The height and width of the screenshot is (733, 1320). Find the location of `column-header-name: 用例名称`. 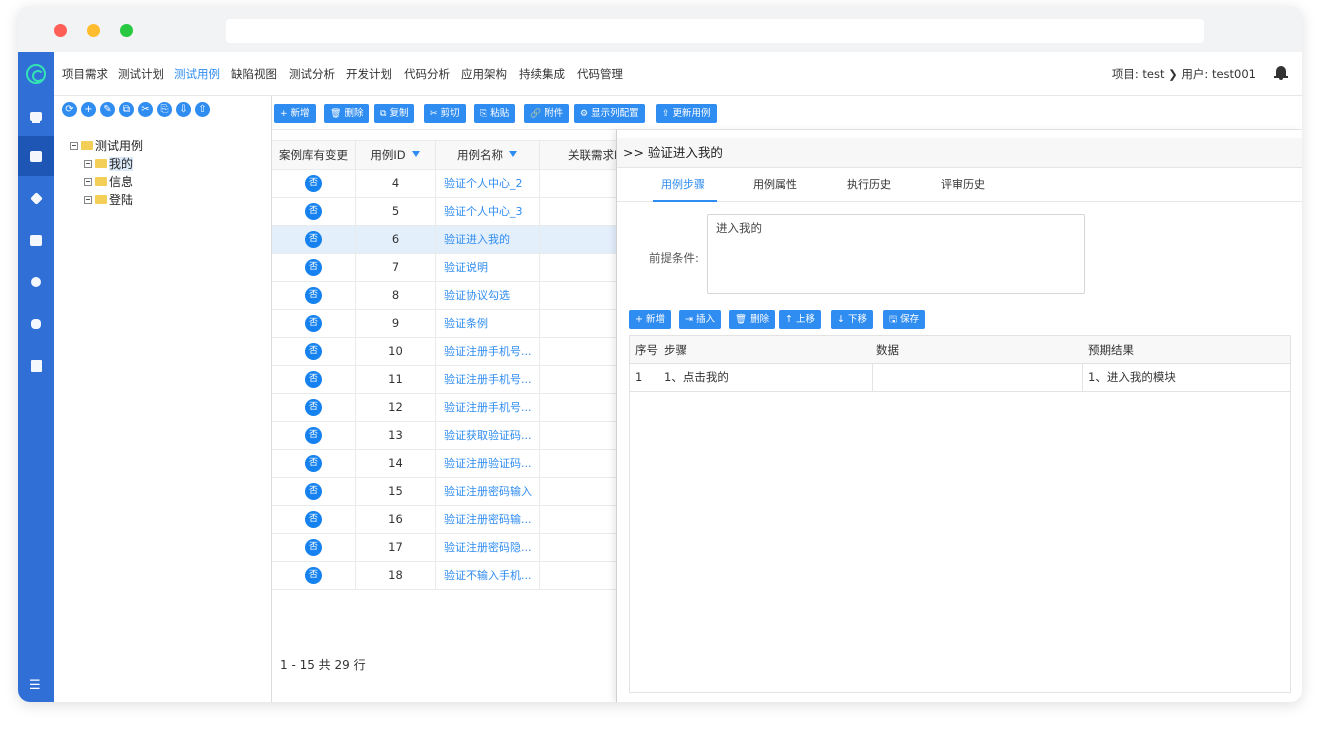

column-header-name: 用例名称 is located at coordinates (488, 155).